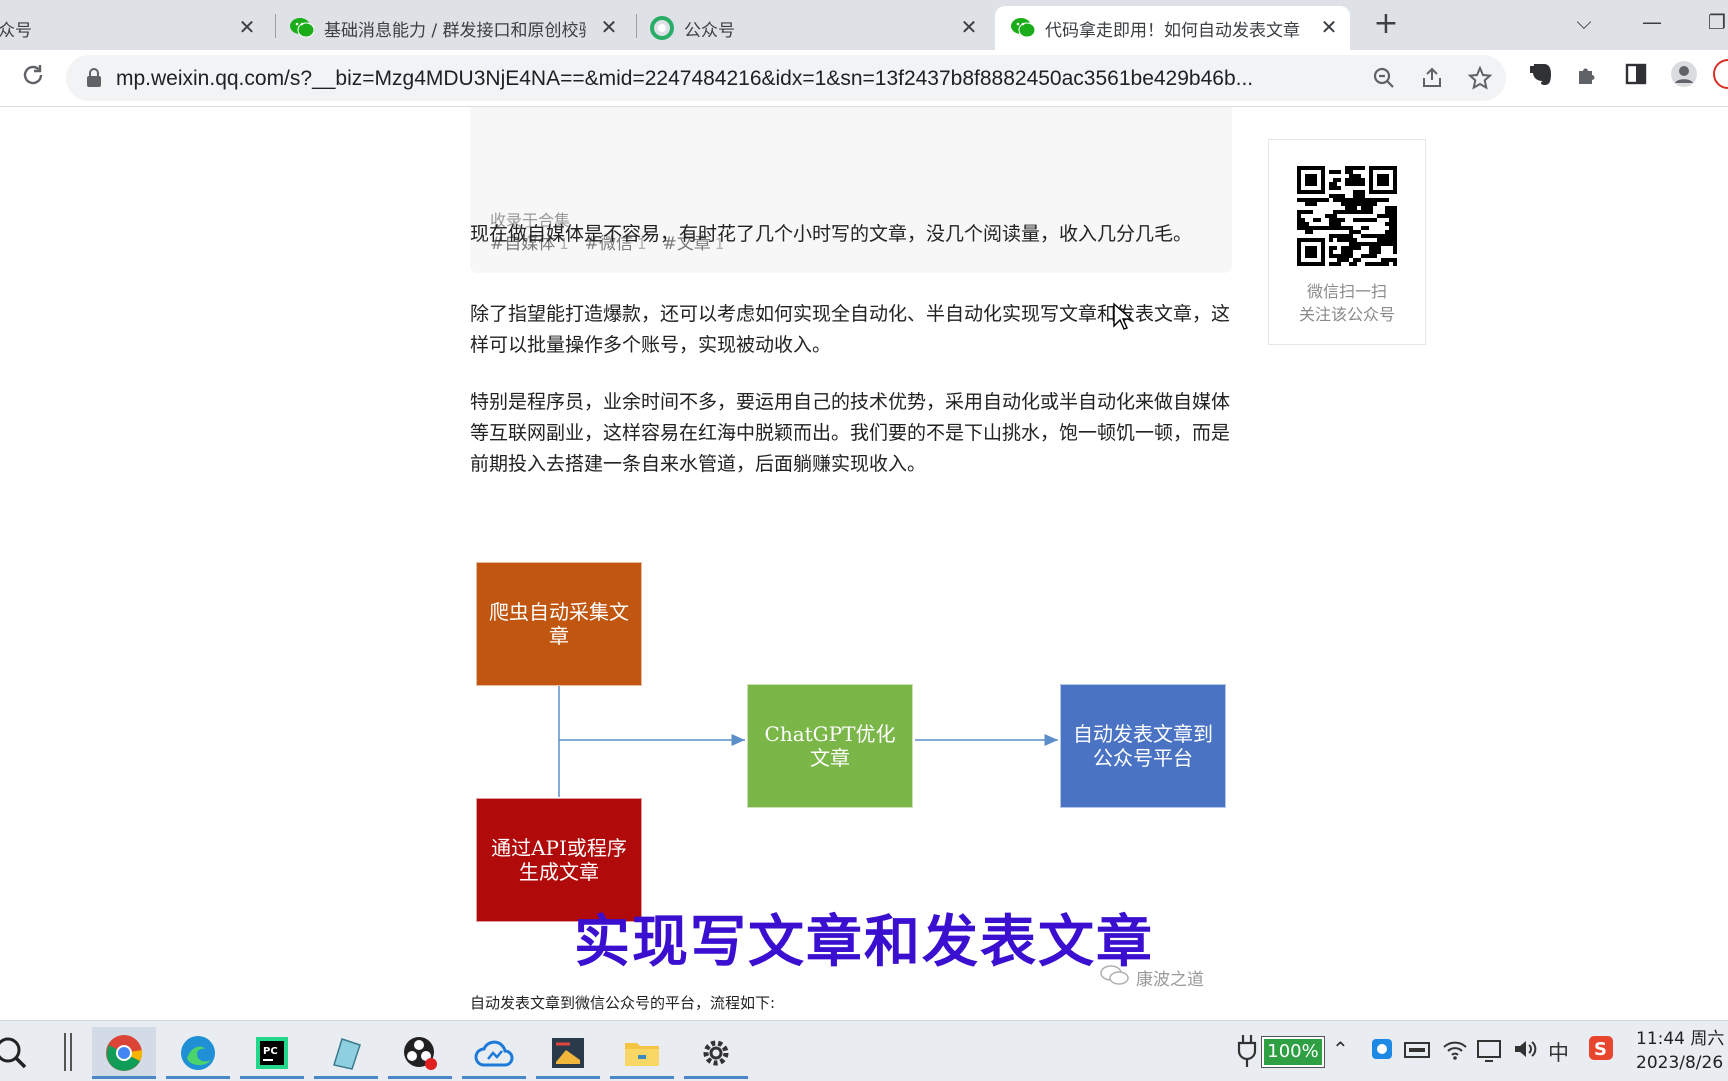 This screenshot has height=1081, width=1728. I want to click on chevron-down-icon: ⌵, so click(1584, 23).